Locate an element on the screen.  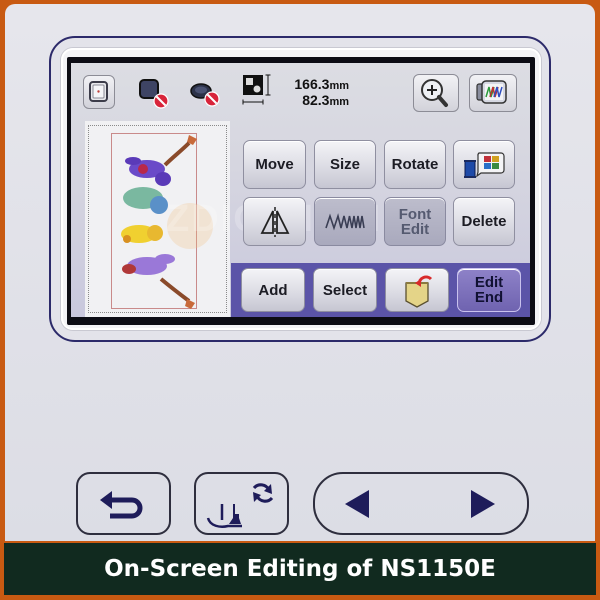
next-icon is located at coordinates (481, 504).